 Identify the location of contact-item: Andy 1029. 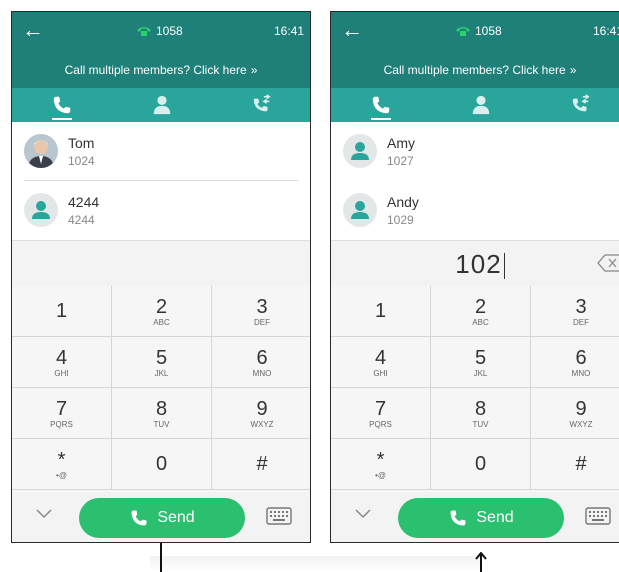
(475, 210).